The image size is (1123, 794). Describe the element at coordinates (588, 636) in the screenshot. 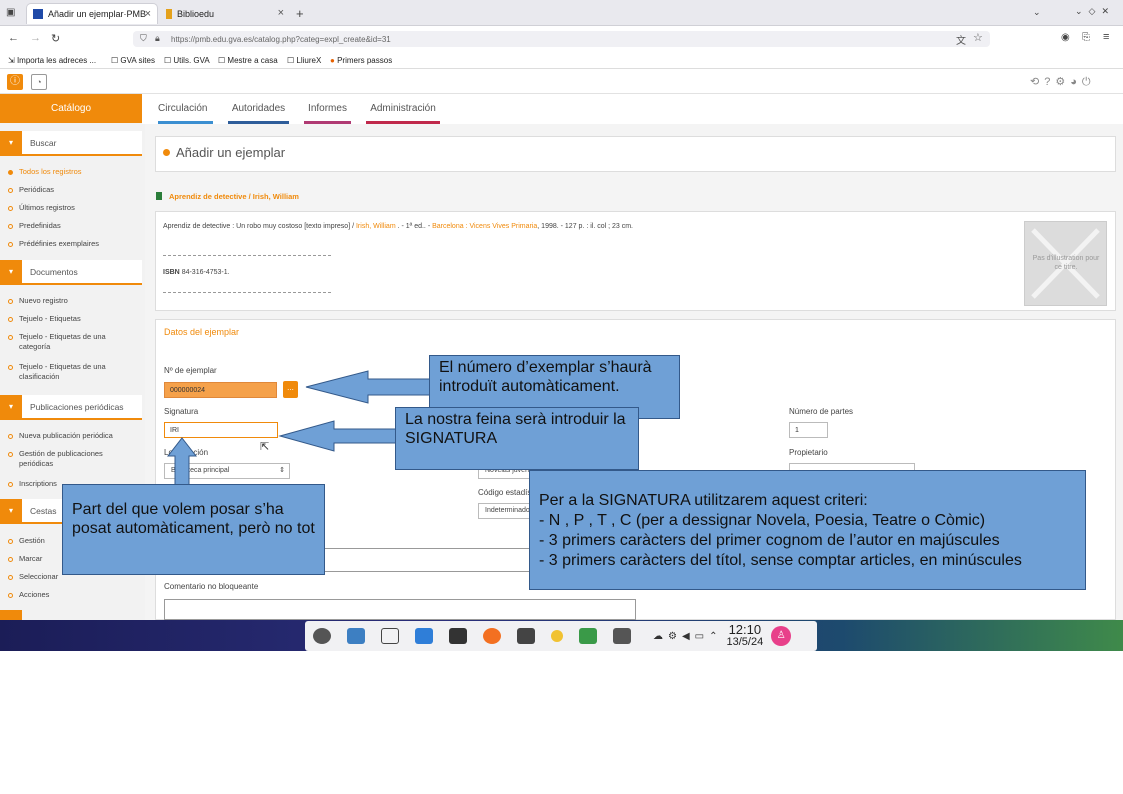

I see `editor-icon` at that location.